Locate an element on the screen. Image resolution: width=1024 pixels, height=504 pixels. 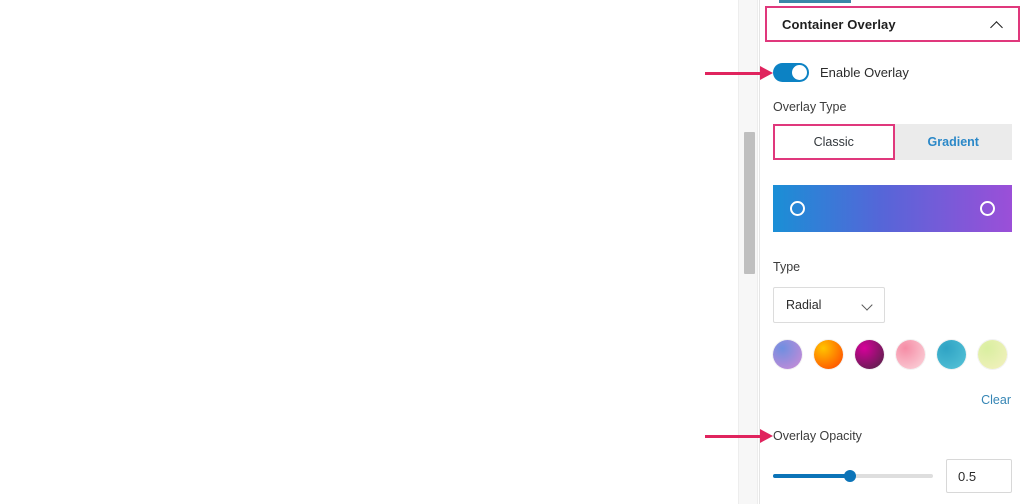
panel-tab-strip is located at coordinates (892, 2).